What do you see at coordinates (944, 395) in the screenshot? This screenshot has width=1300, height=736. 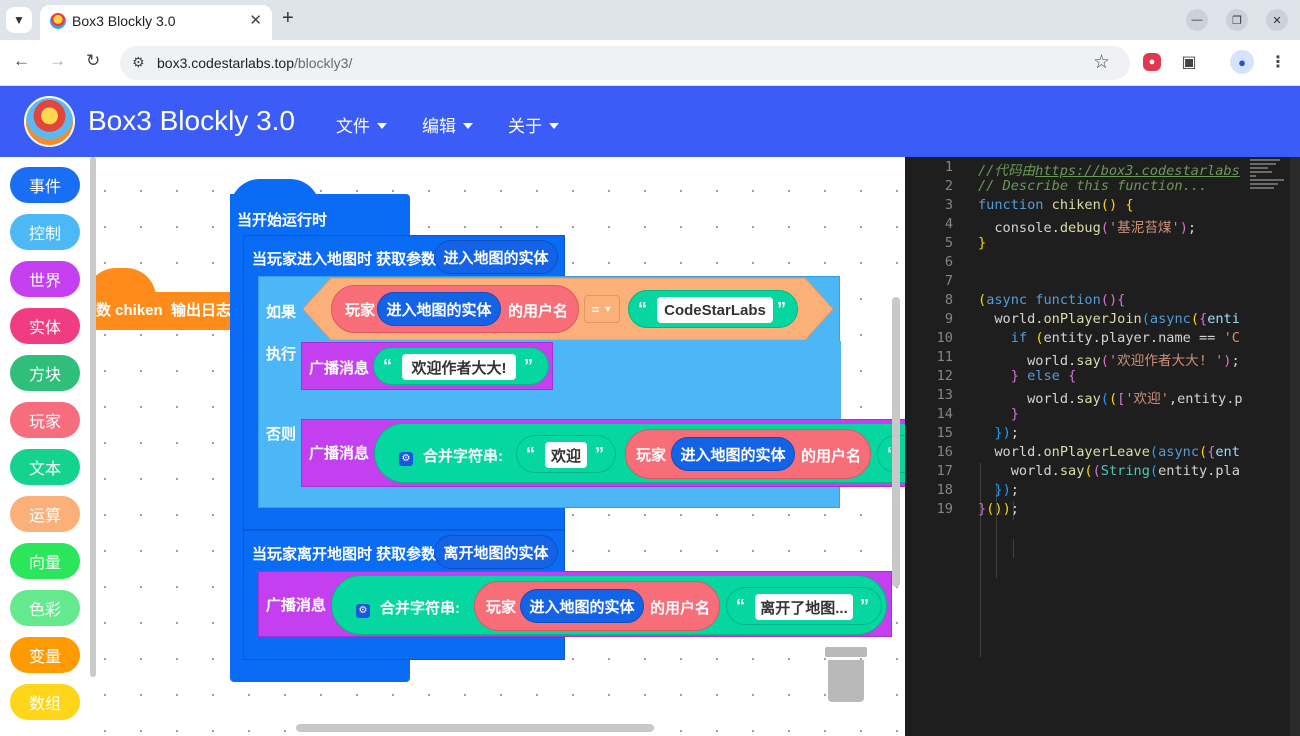 I see `line-number: 13` at bounding box center [944, 395].